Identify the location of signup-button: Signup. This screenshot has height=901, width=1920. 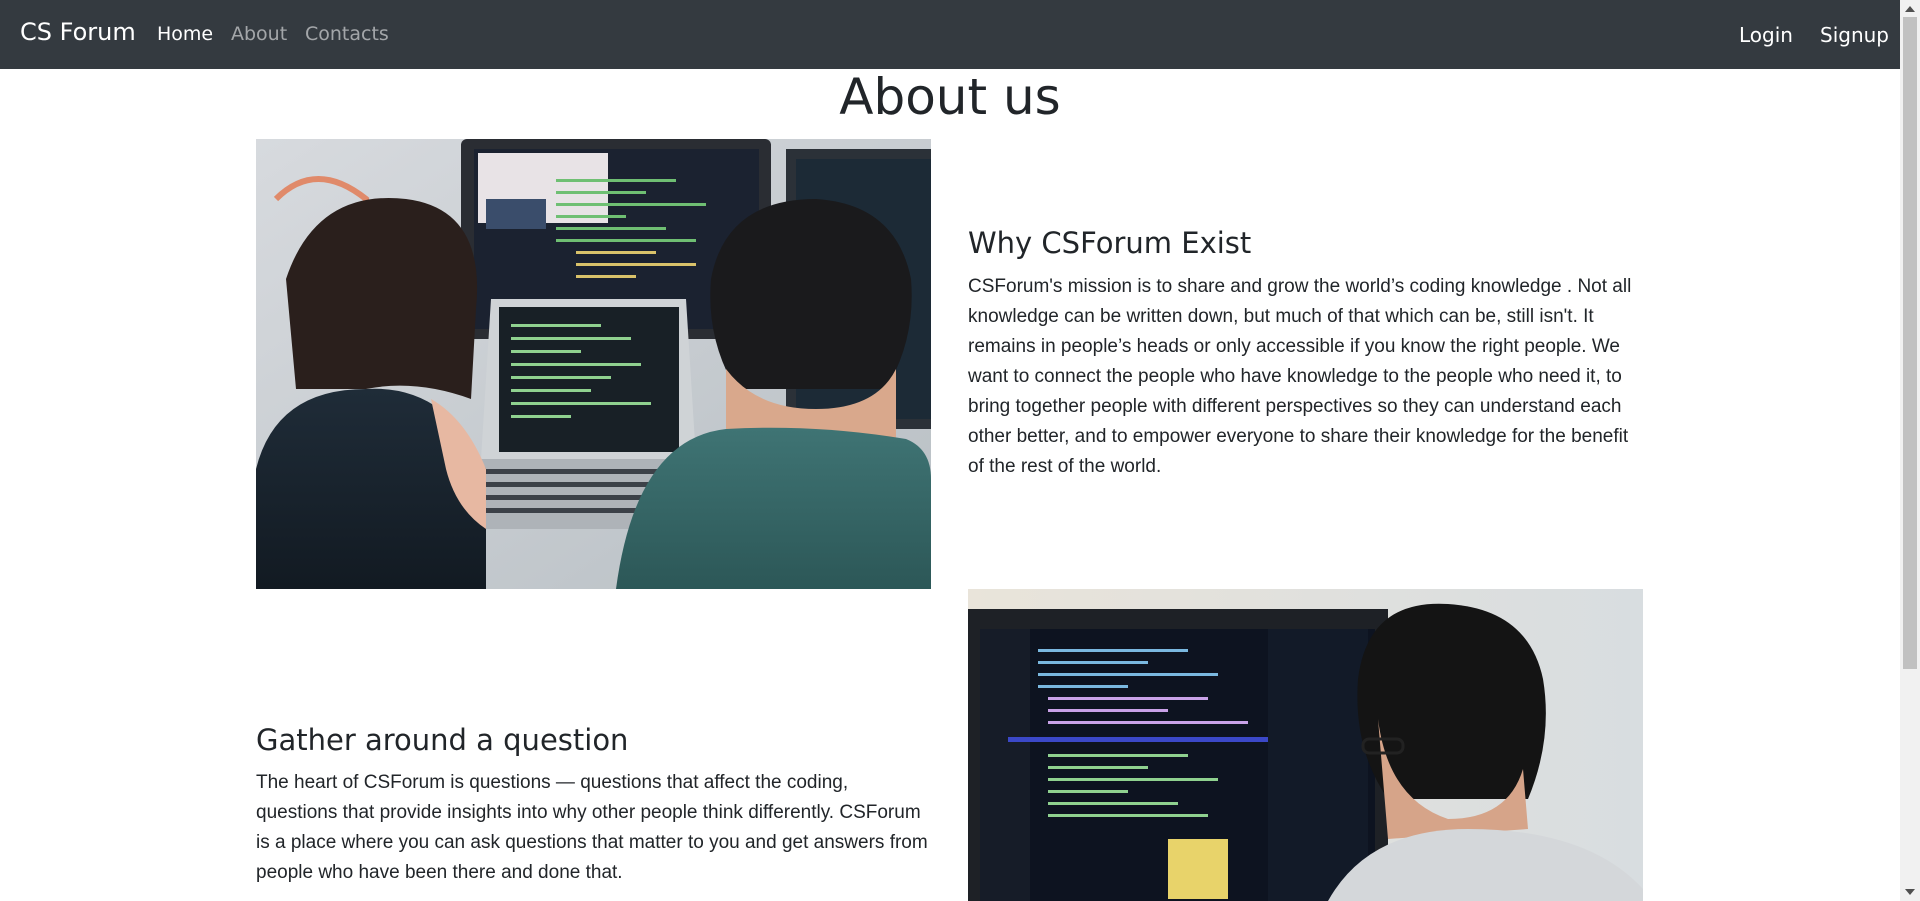
(1854, 35).